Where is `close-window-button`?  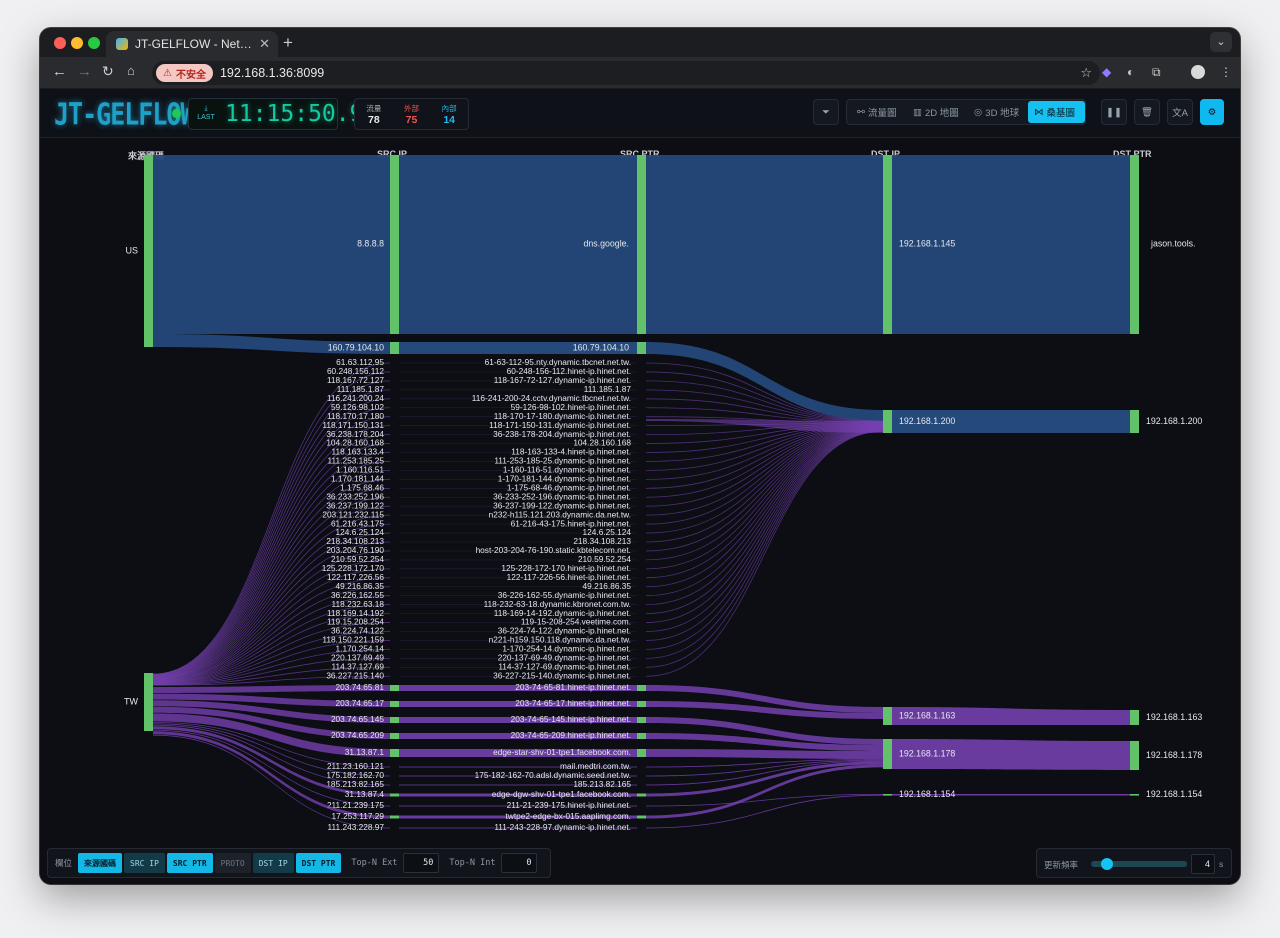 close-window-button is located at coordinates (60, 43).